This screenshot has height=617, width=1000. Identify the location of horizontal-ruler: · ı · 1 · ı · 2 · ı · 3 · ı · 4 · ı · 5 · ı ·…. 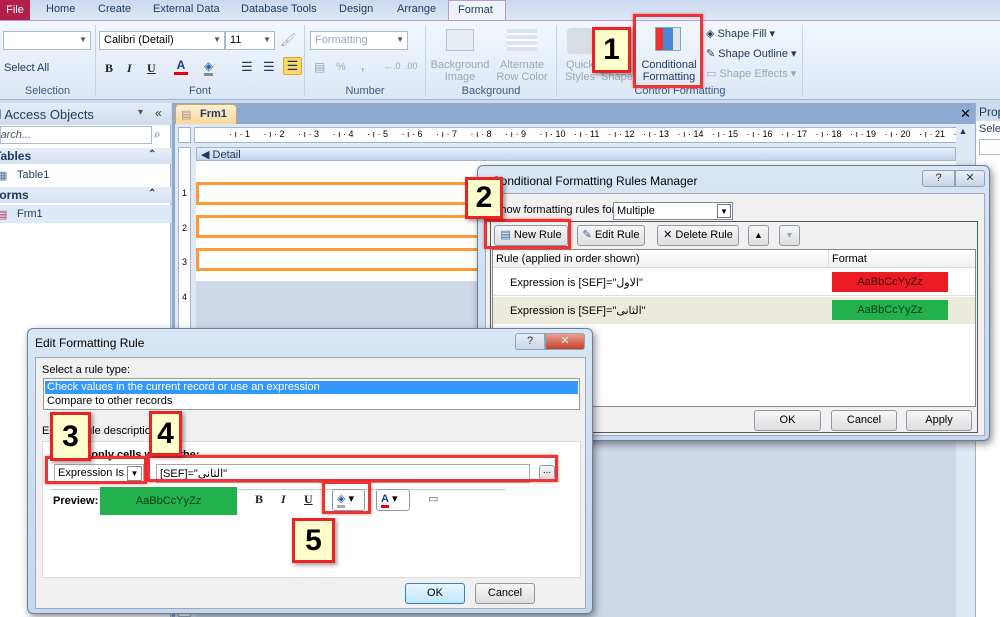
(579, 135).